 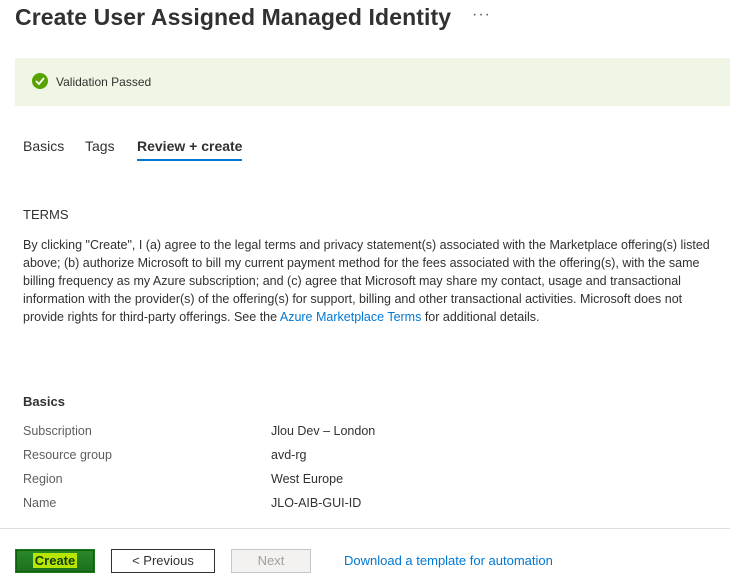 What do you see at coordinates (44, 401) in the screenshot?
I see `basics-heading: Basics` at bounding box center [44, 401].